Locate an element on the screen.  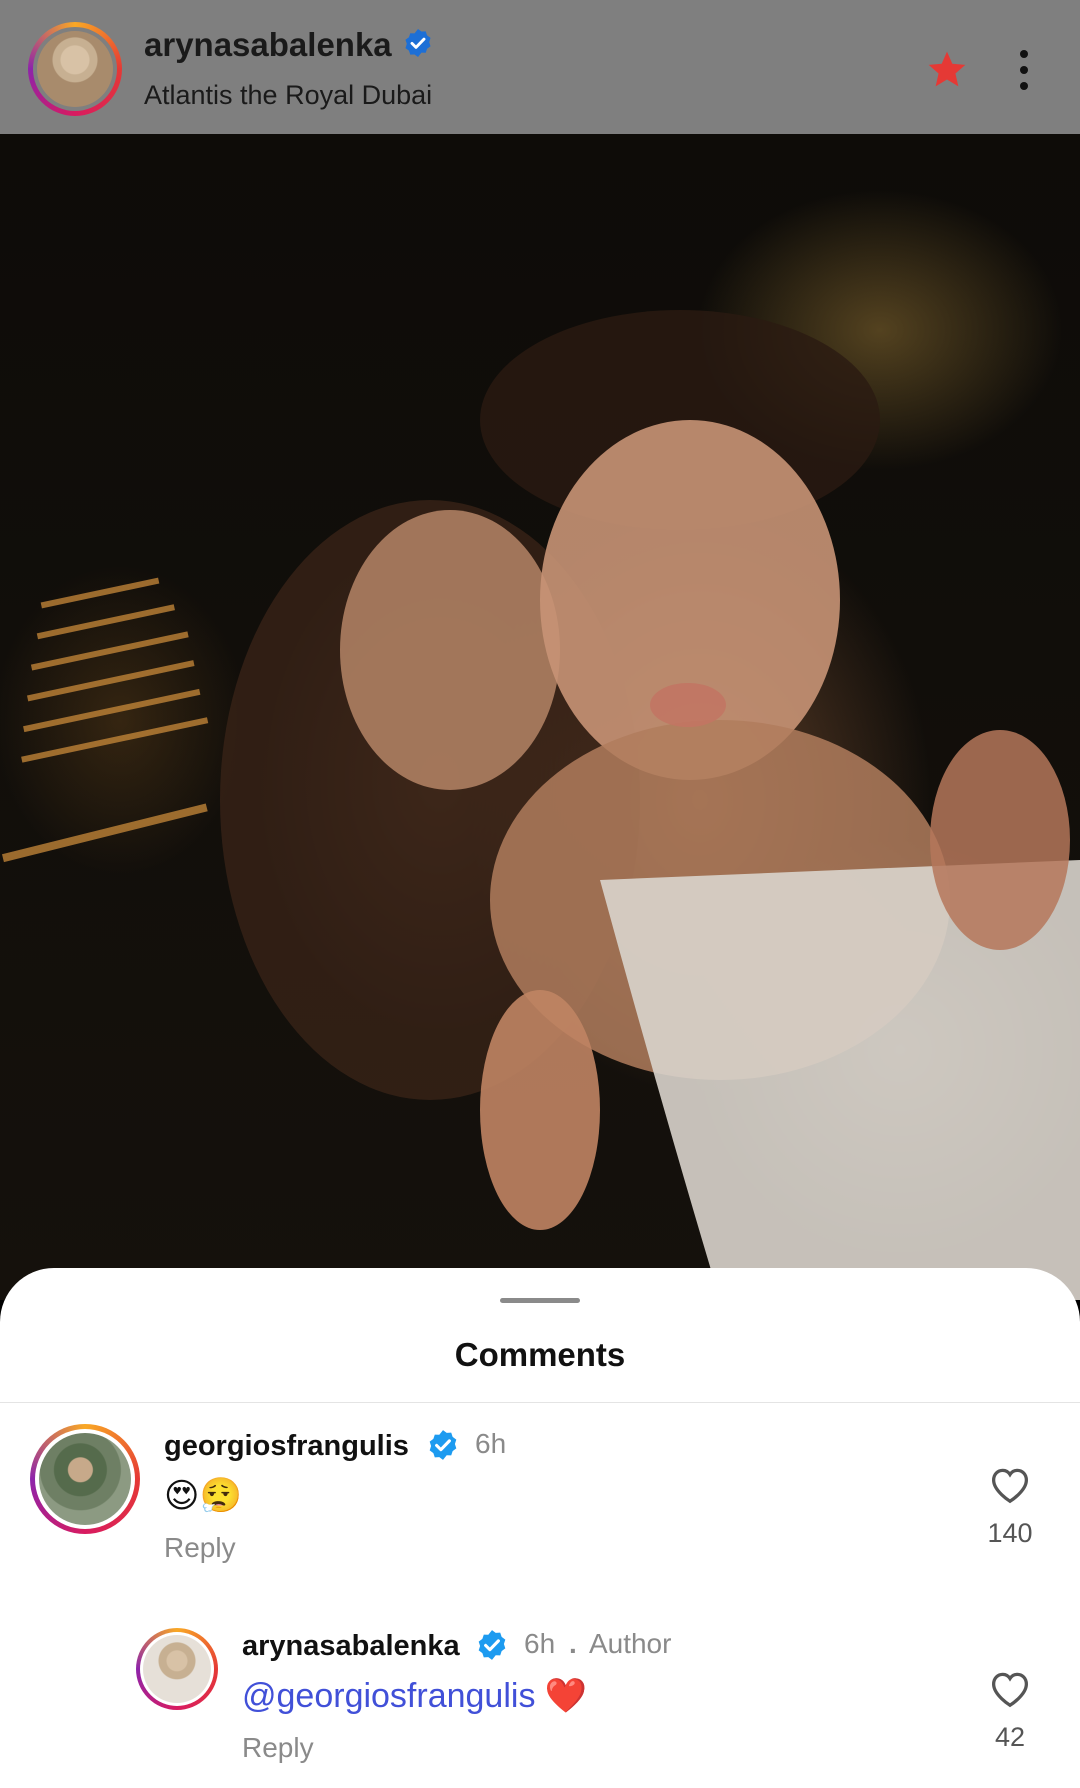
comment-time: 6h is located at coordinates (491, 1443).